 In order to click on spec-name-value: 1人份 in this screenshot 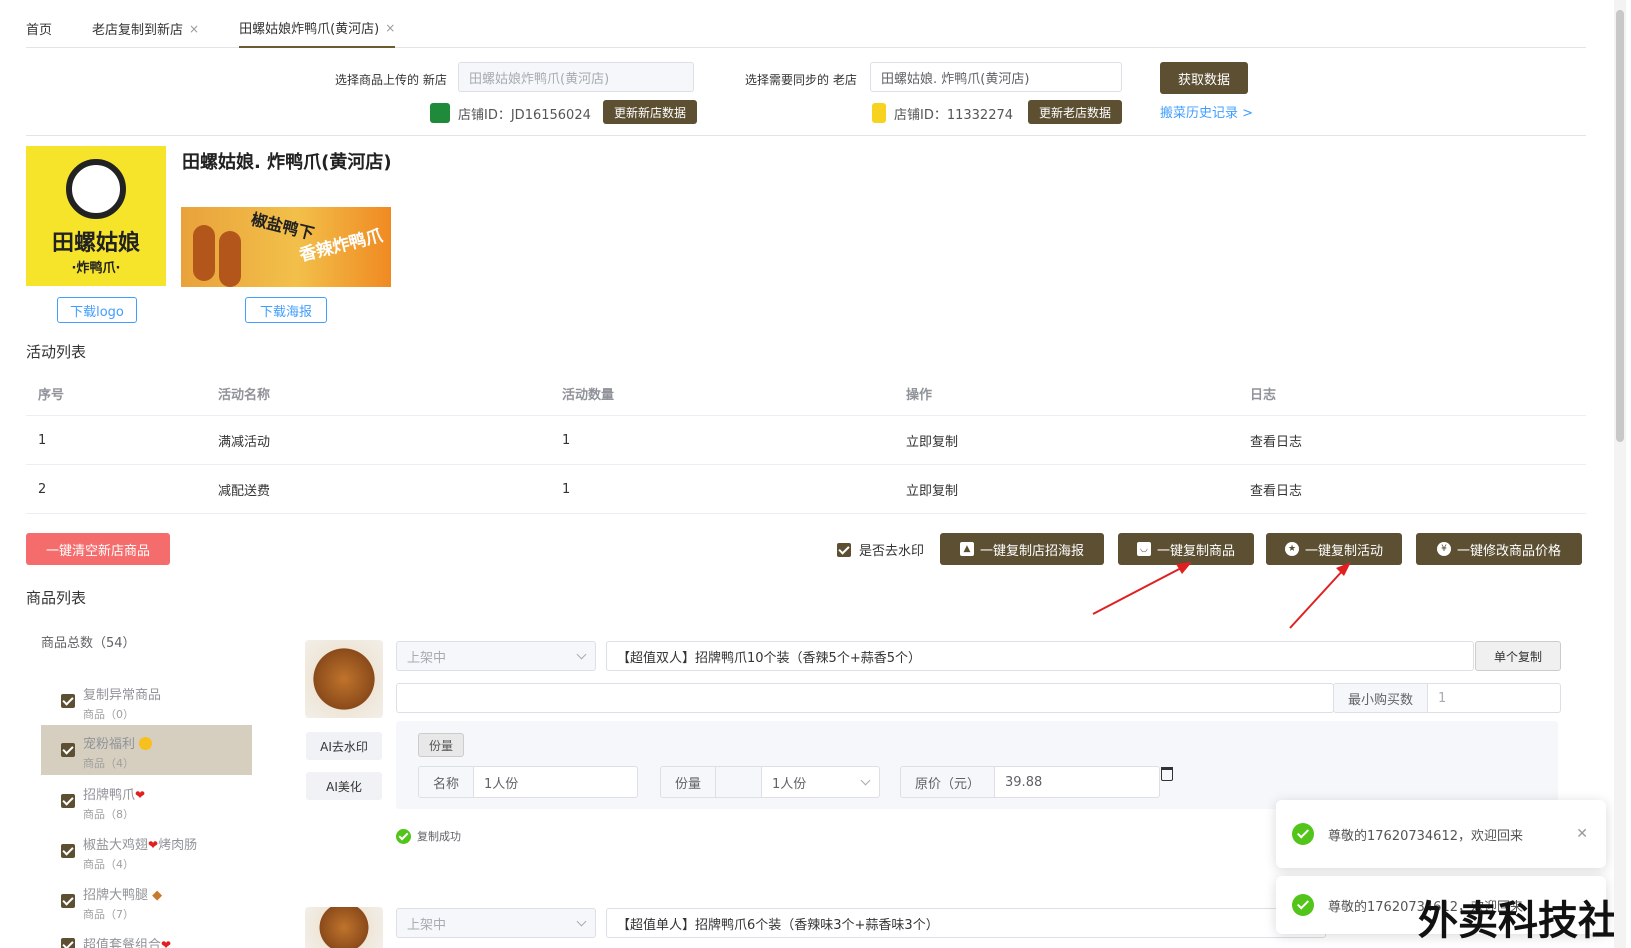, I will do `click(501, 782)`.